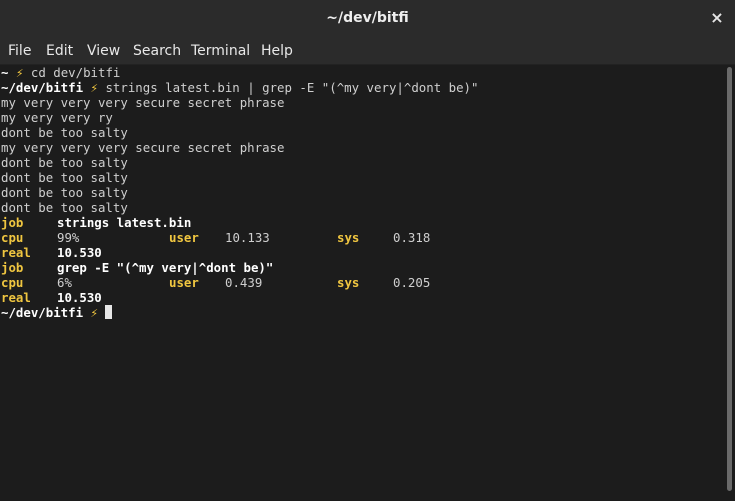  Describe the element at coordinates (277, 52) in the screenshot. I see `menu-help: Help` at that location.